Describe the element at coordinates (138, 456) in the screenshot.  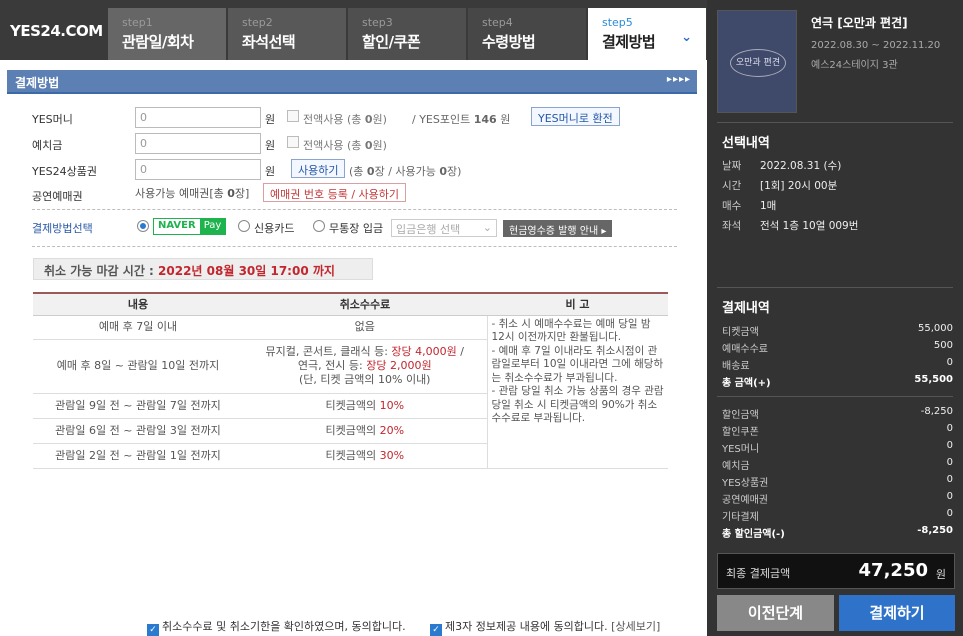
I see `period-cell: 관람일 2일 전 ~ 관람일 1일 전까지` at that location.